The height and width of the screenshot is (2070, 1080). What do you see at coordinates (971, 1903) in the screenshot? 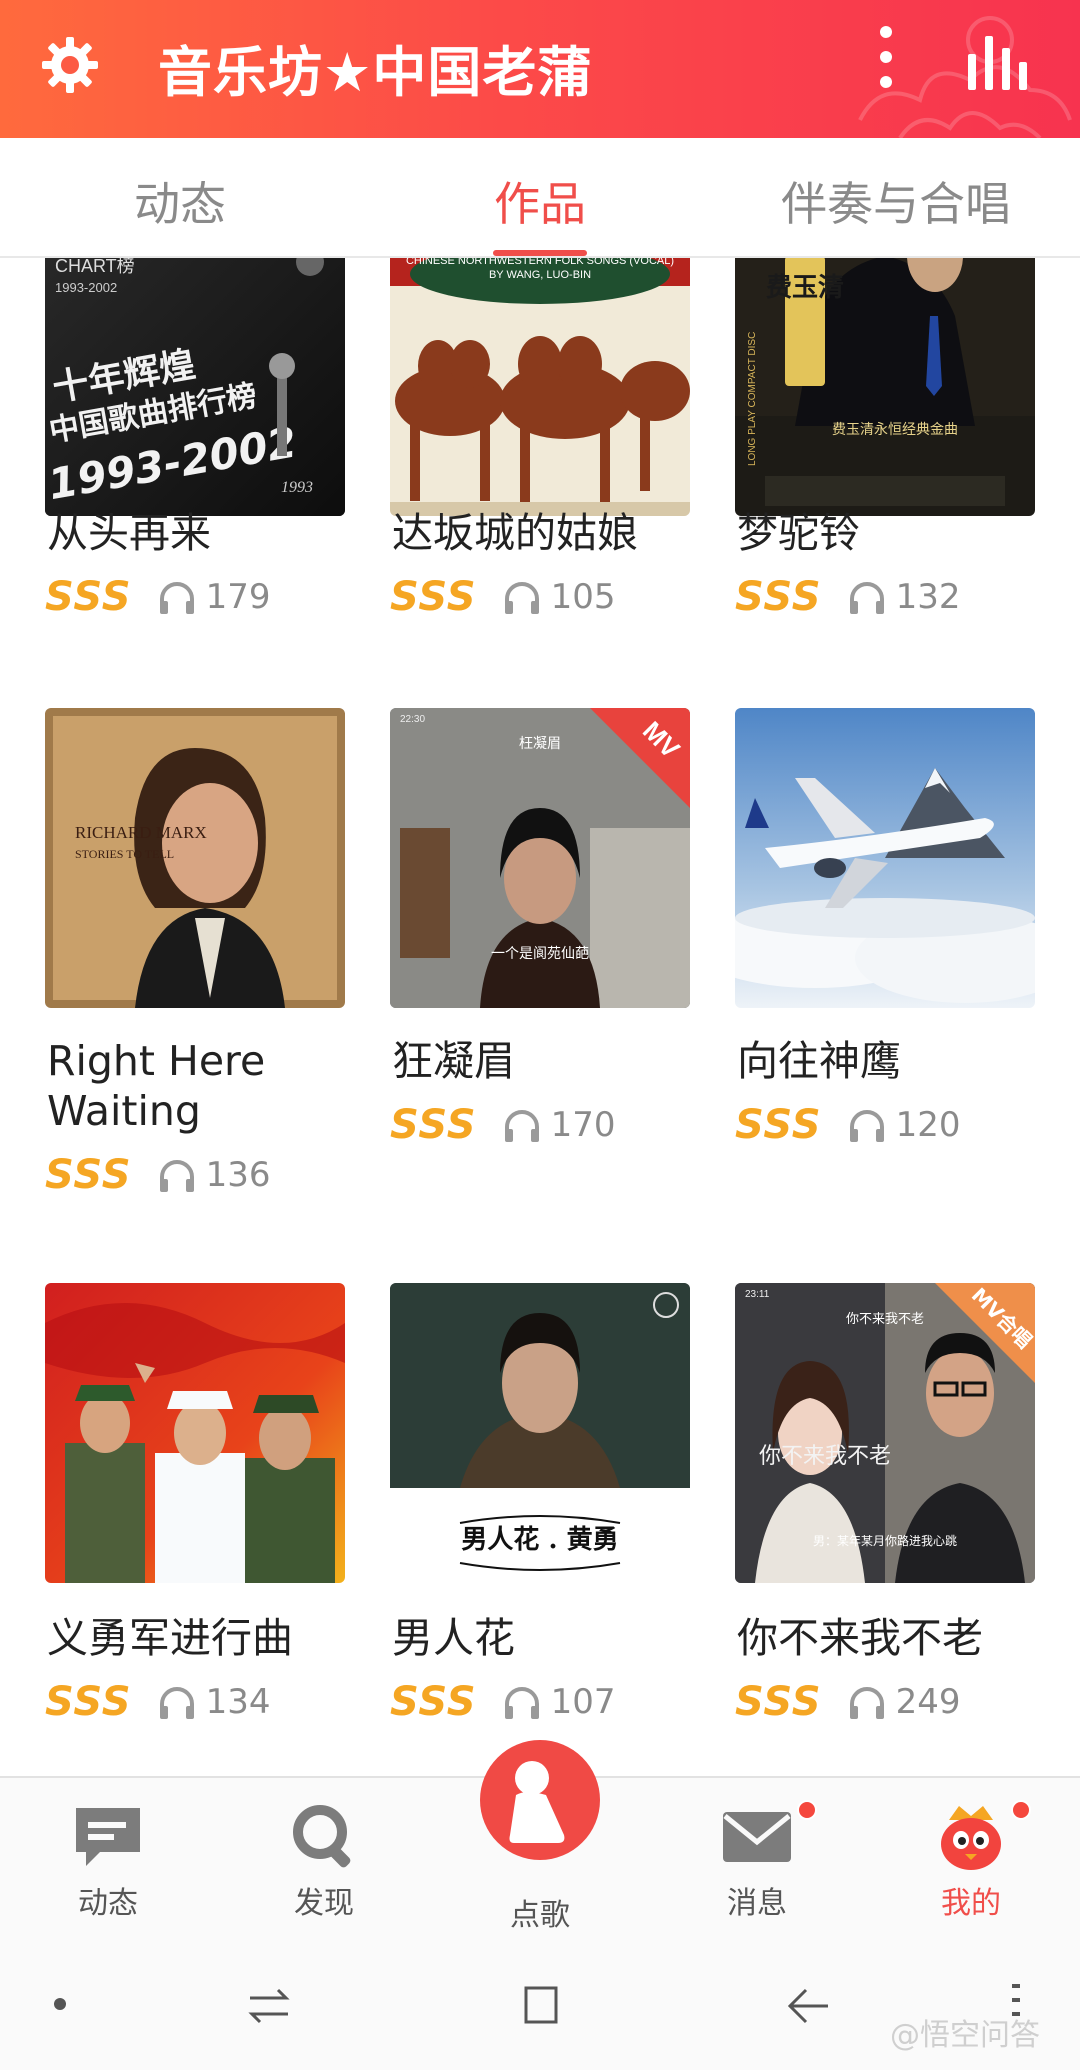
I see `nav-label: 我的` at bounding box center [971, 1903].